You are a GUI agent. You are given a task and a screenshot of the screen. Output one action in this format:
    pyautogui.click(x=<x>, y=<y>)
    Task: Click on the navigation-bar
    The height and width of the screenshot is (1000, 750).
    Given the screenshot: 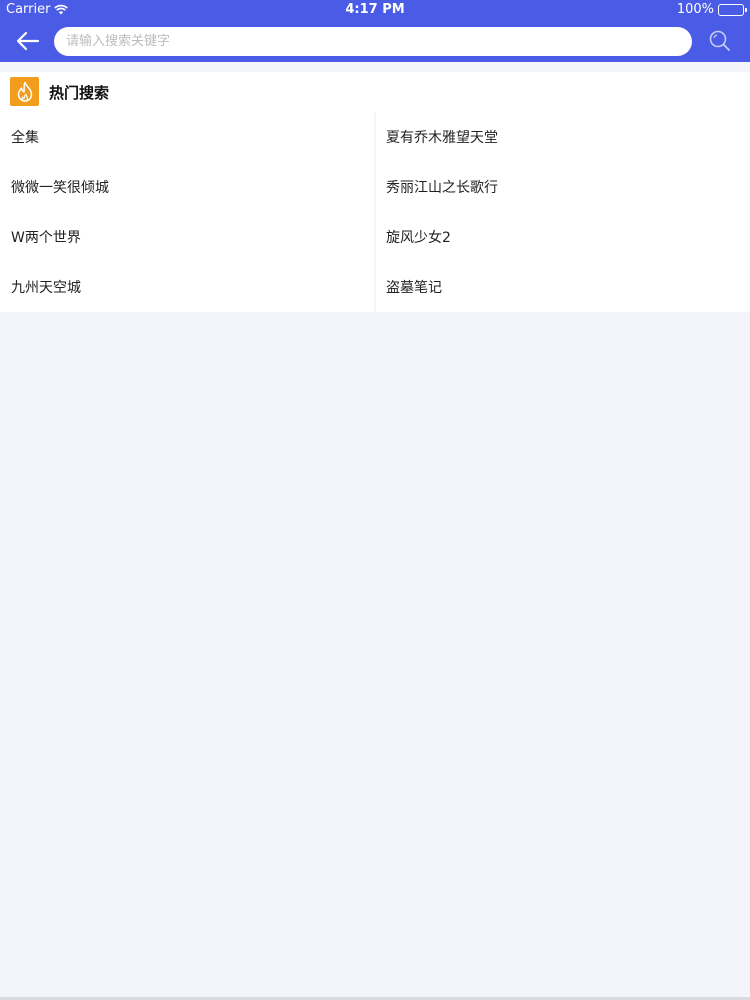 What is the action you would take?
    pyautogui.click(x=375, y=41)
    